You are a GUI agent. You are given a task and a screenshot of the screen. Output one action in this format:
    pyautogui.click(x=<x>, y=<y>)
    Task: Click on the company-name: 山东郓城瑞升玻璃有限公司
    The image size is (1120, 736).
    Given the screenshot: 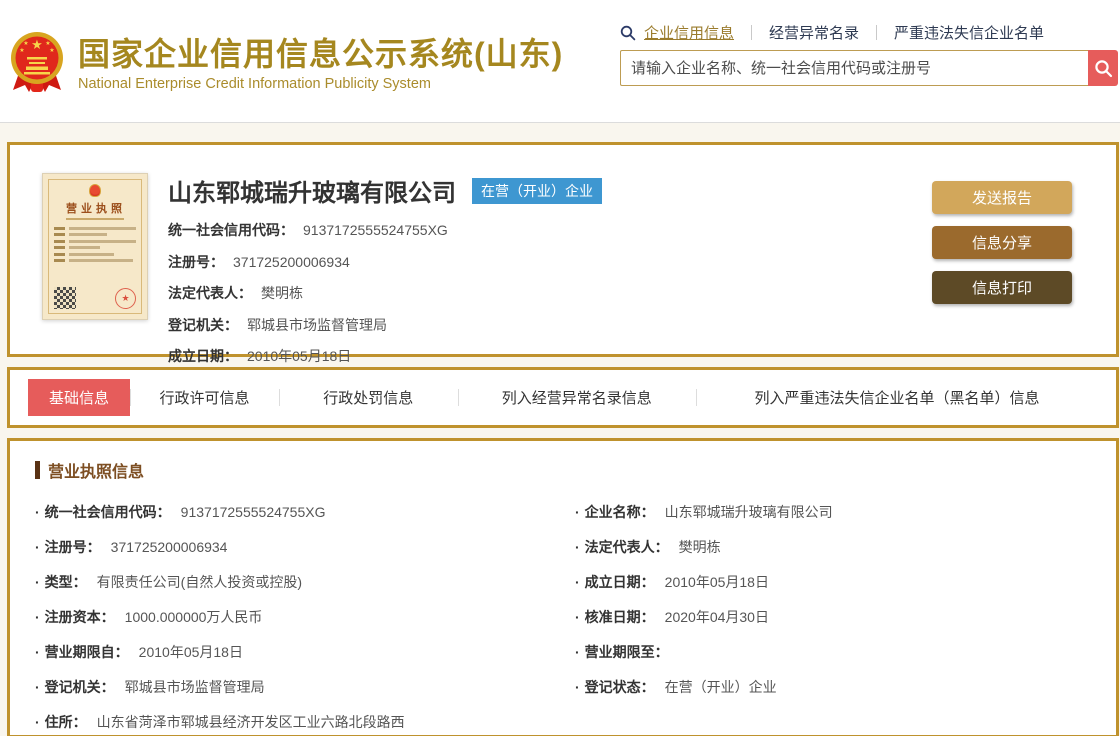 What is the action you would take?
    pyautogui.click(x=312, y=193)
    